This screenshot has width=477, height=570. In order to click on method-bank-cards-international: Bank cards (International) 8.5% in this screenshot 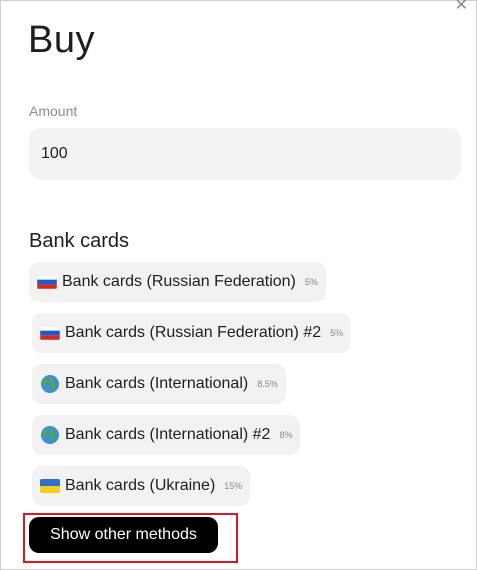, I will do `click(159, 384)`.